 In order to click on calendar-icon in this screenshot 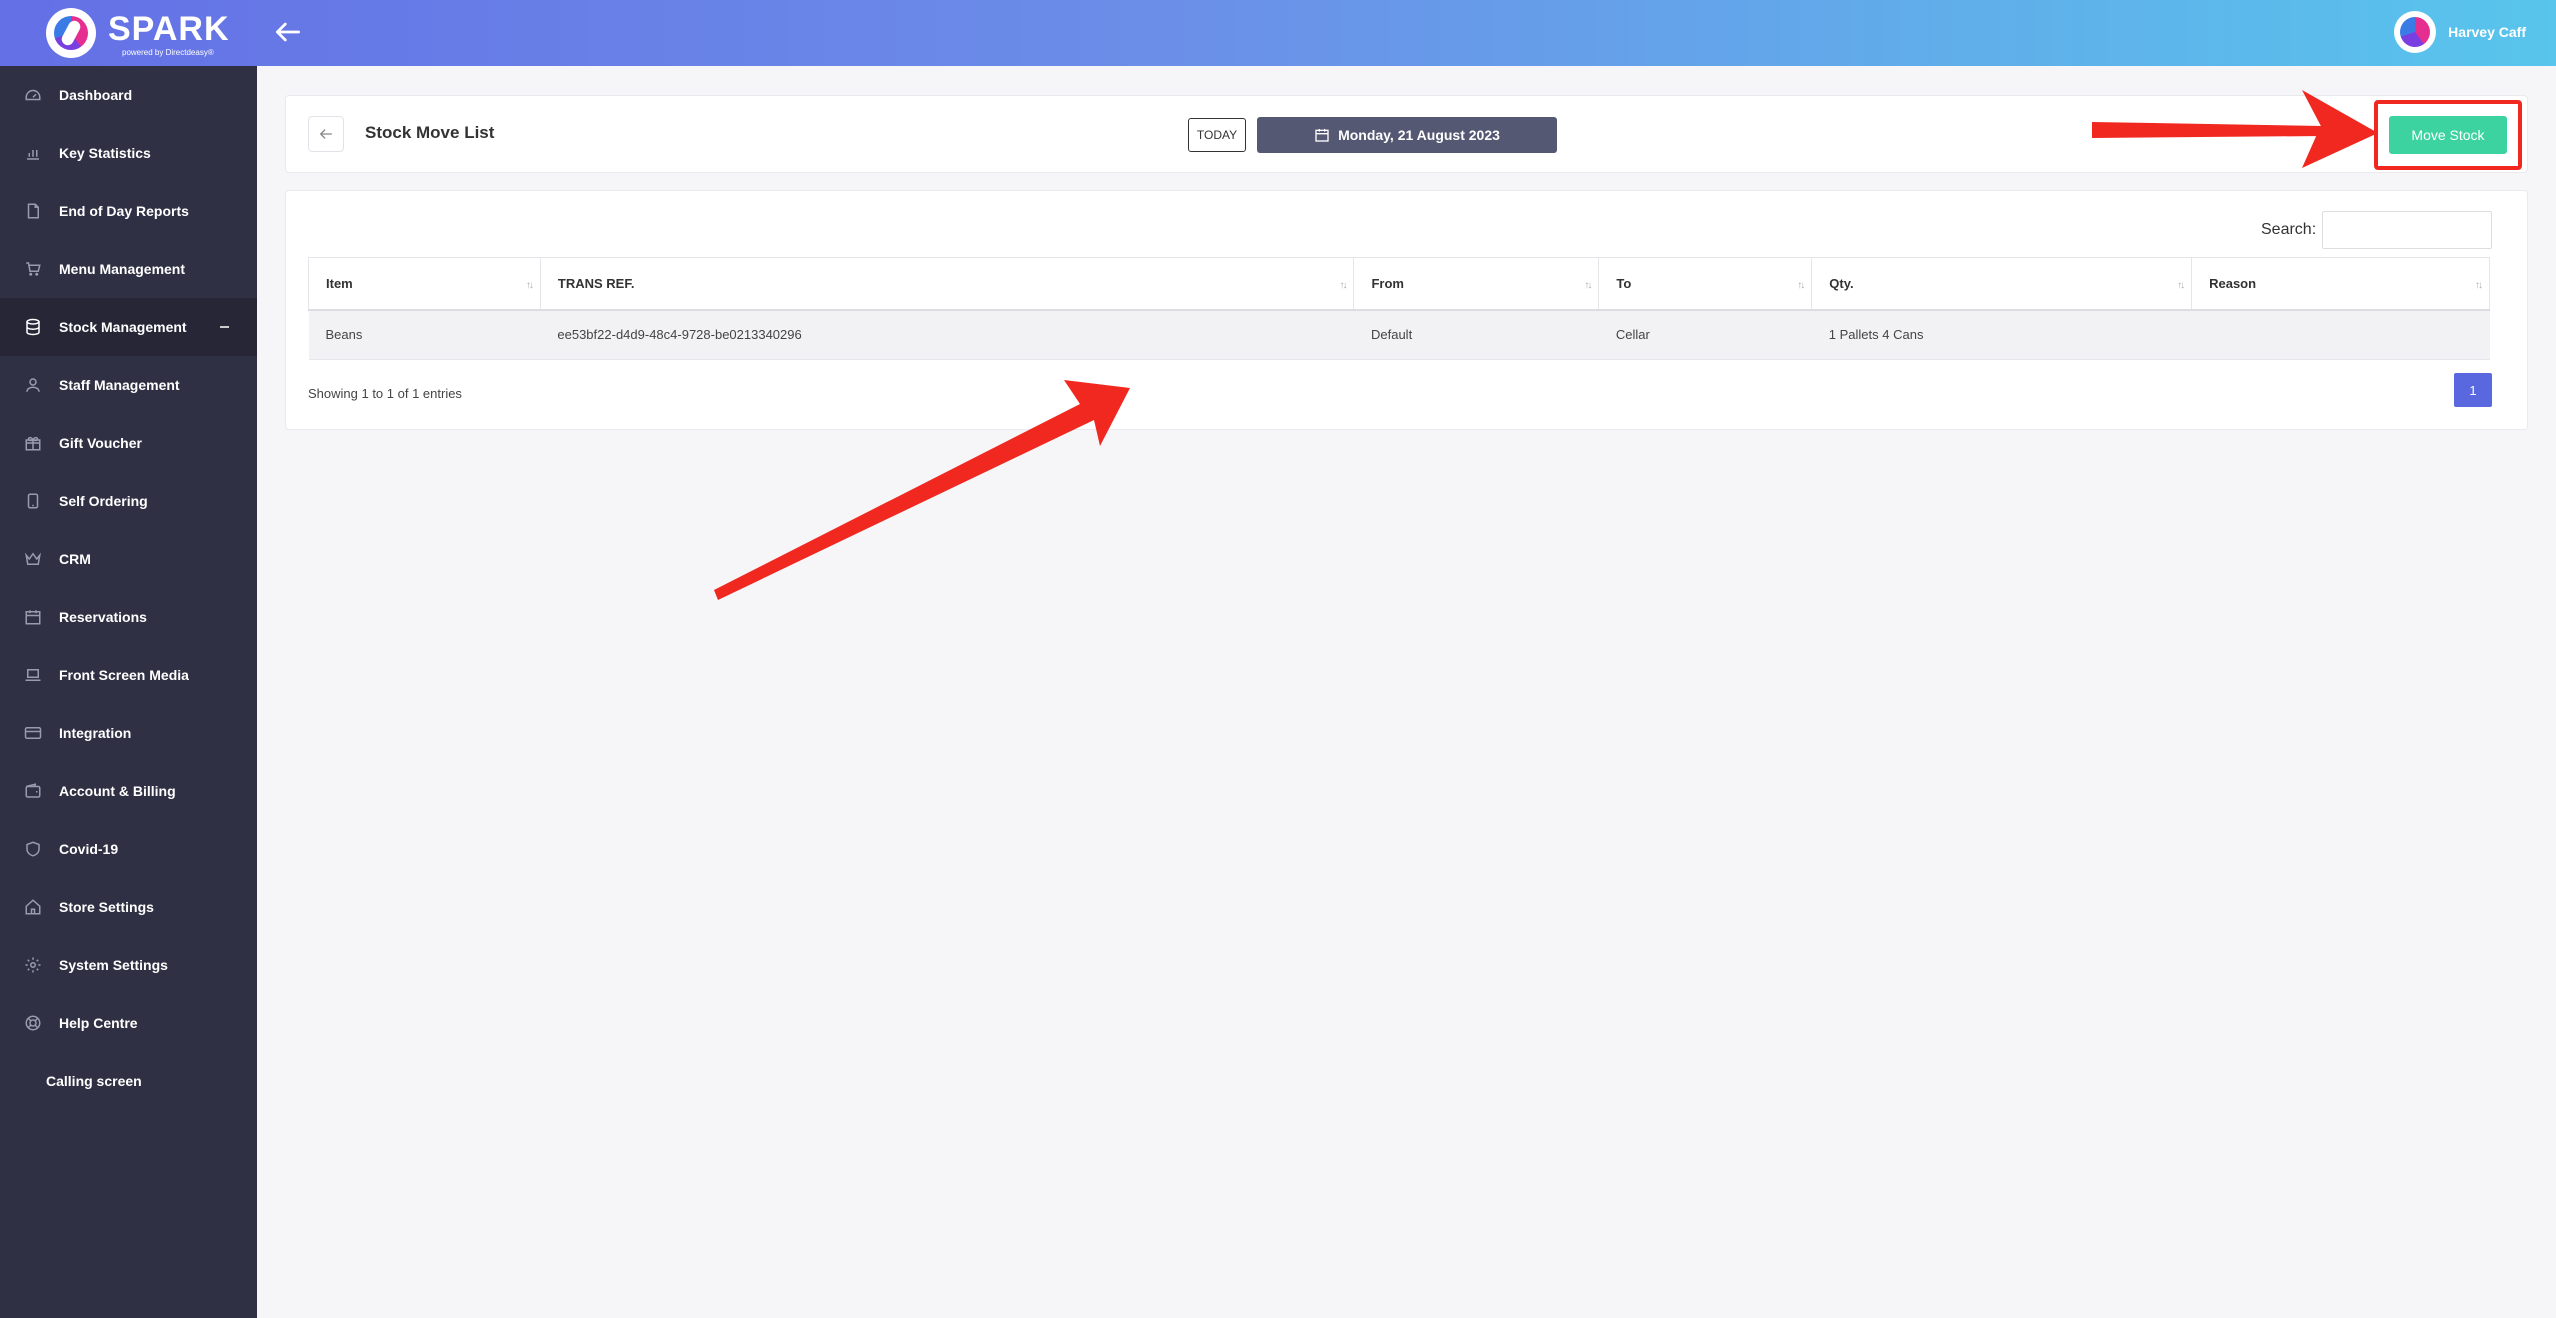, I will do `click(33, 617)`.